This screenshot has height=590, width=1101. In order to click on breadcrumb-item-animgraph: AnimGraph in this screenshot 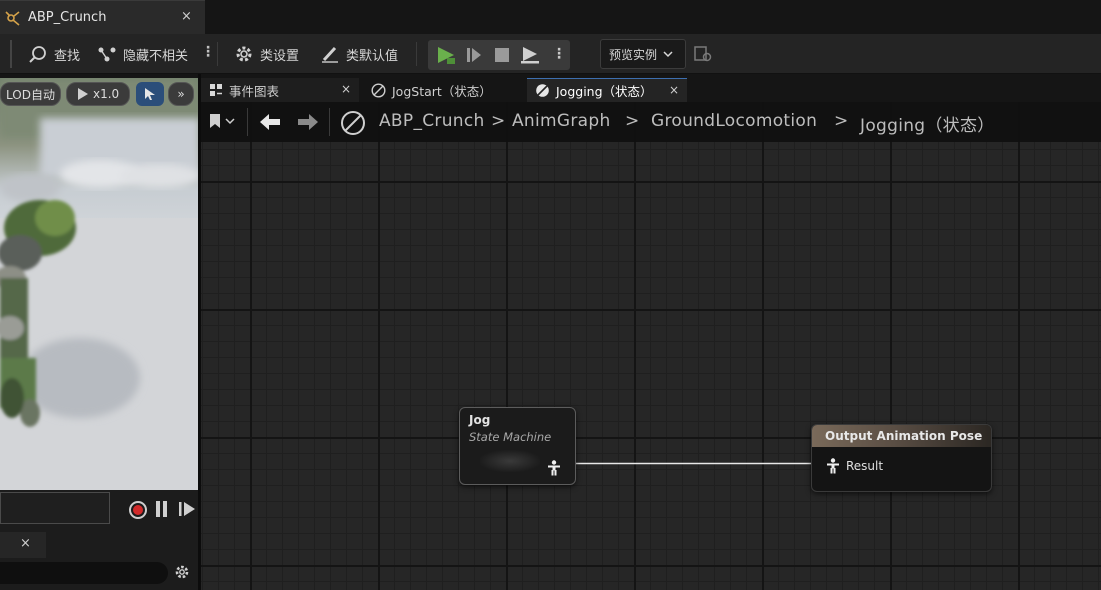, I will do `click(561, 121)`.